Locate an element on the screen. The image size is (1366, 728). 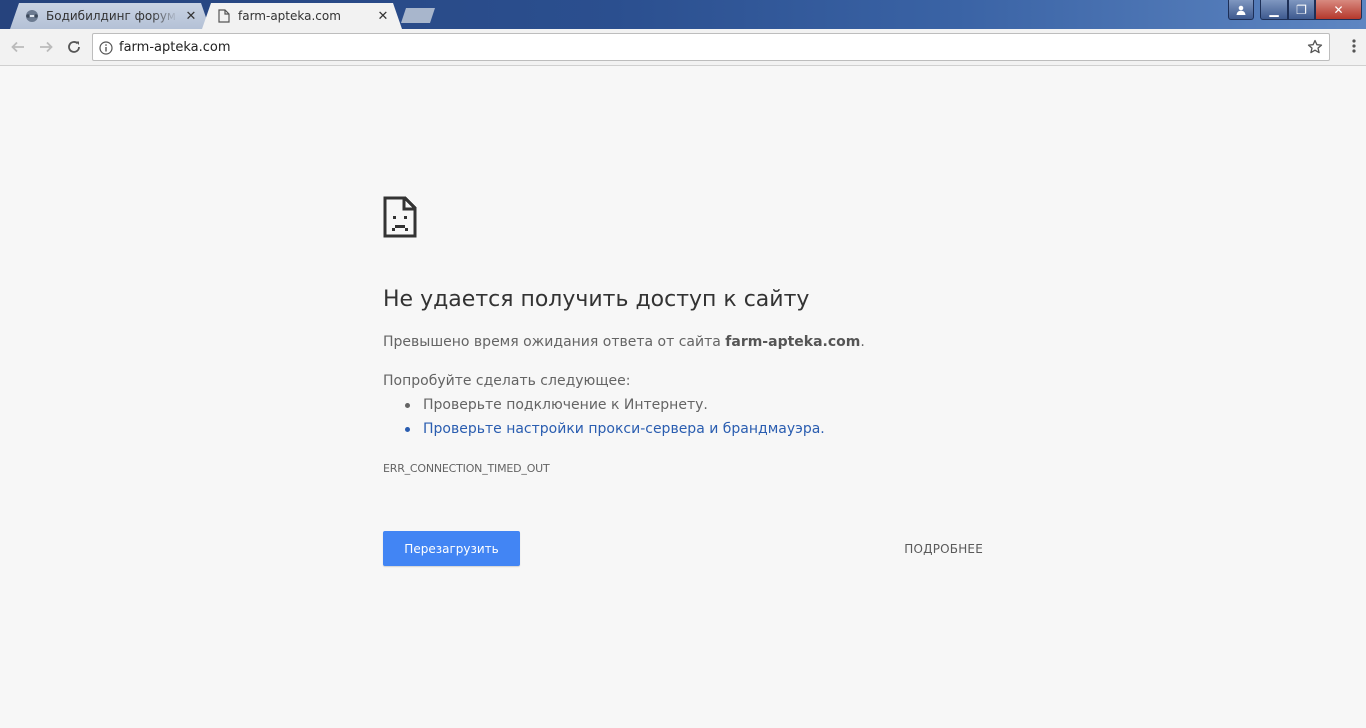
tab-title: Бодибилдинг форум Ап is located at coordinates (112, 16).